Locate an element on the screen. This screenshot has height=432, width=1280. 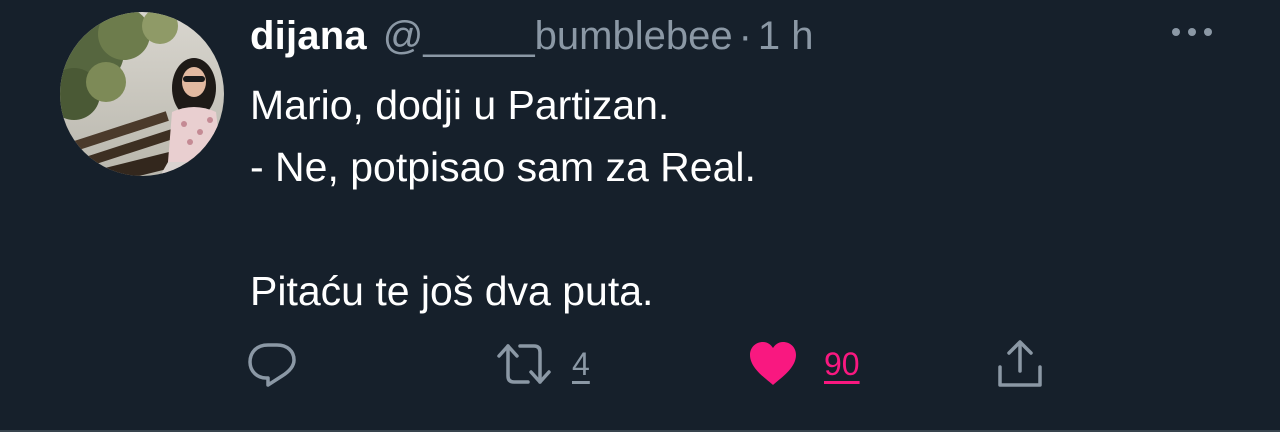
display-name: dijana is located at coordinates (308, 36).